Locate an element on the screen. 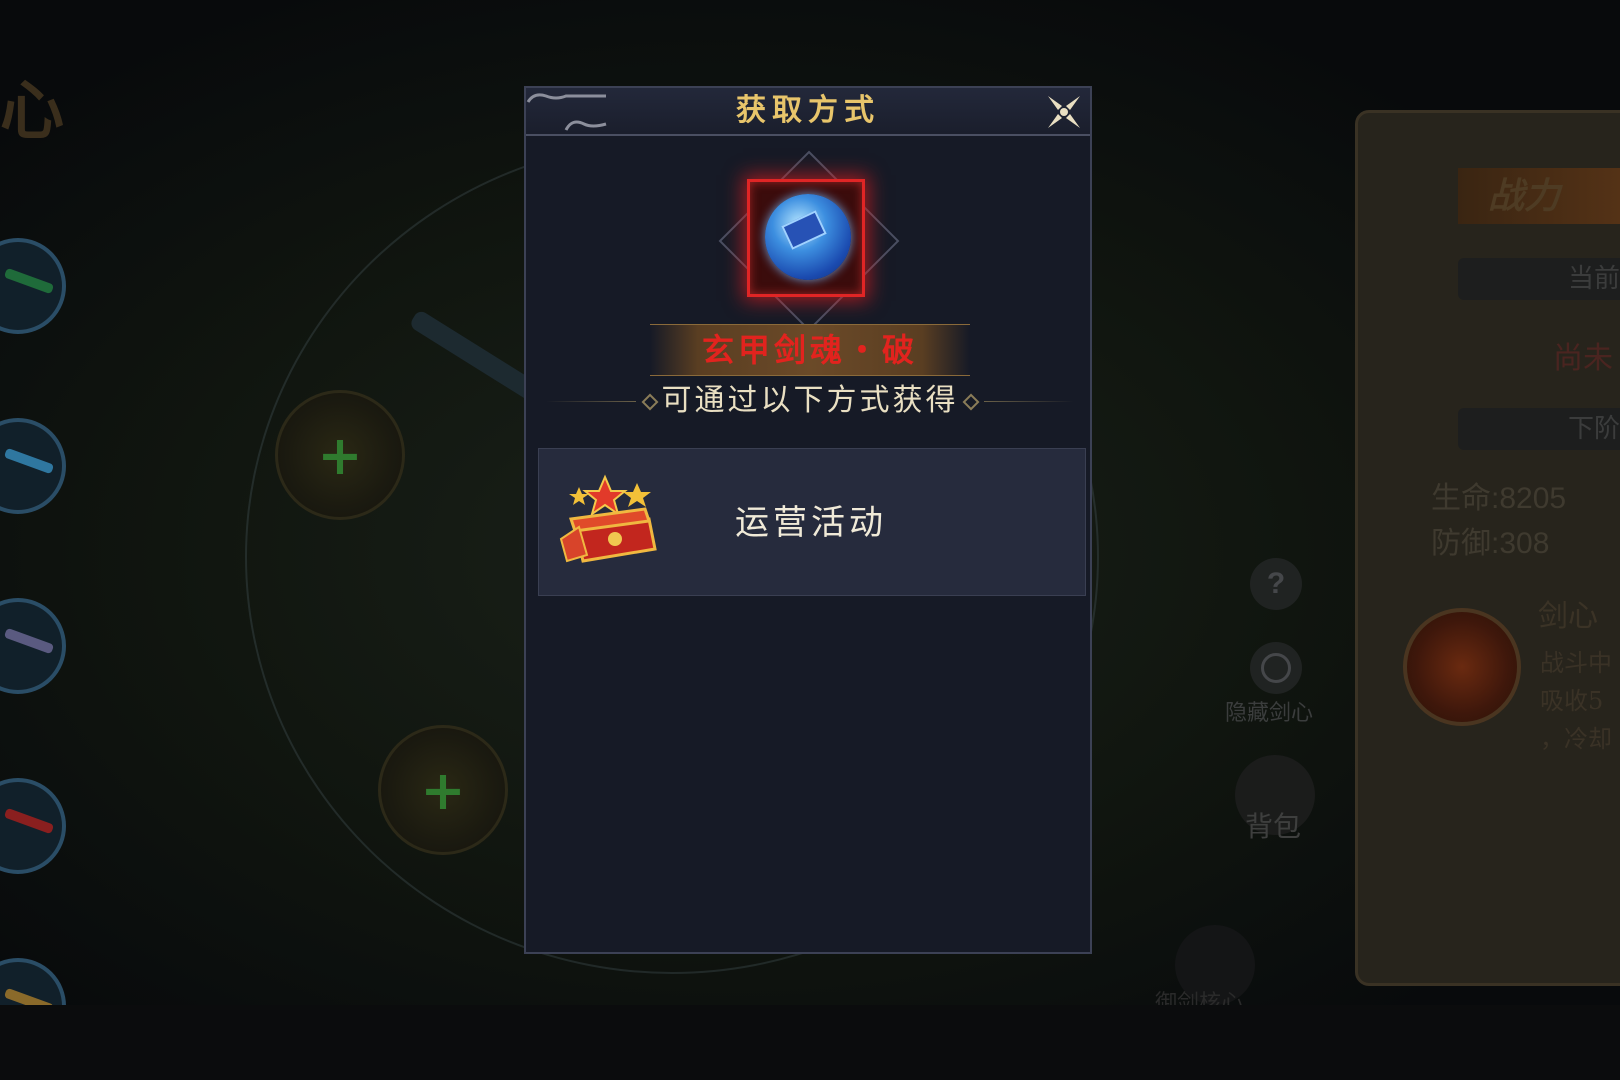  dialog-title: 获取方式 is located at coordinates (808, 110).